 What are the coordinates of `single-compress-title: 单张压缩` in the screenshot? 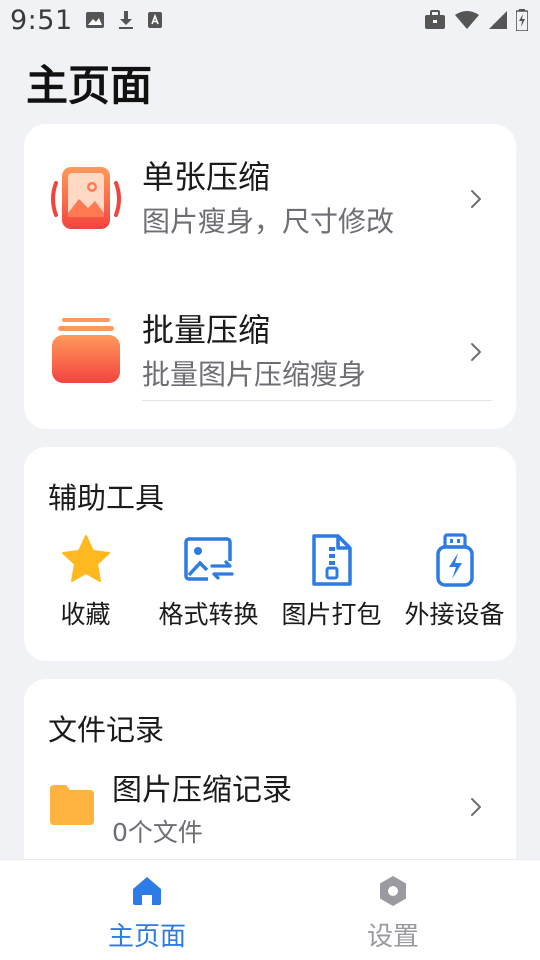 It's located at (206, 177).